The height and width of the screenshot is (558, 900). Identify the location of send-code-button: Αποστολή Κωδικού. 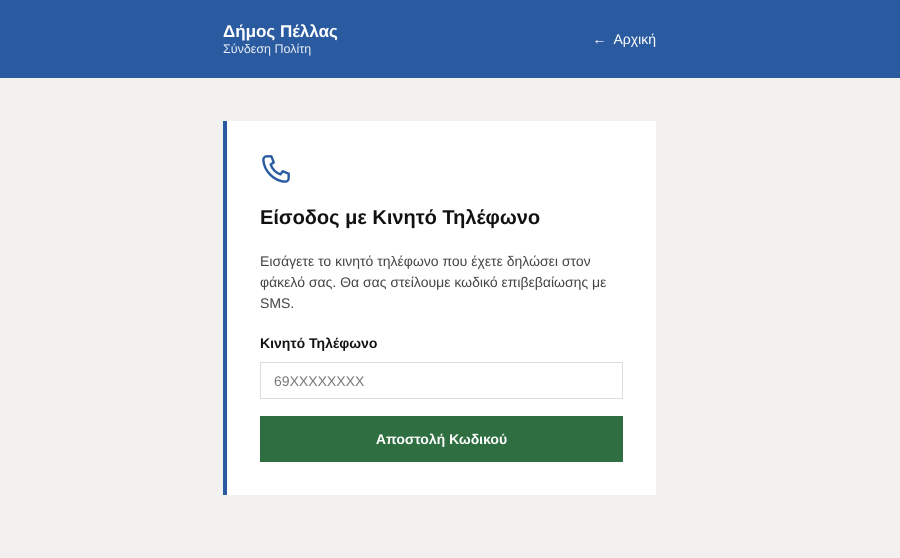
(441, 439).